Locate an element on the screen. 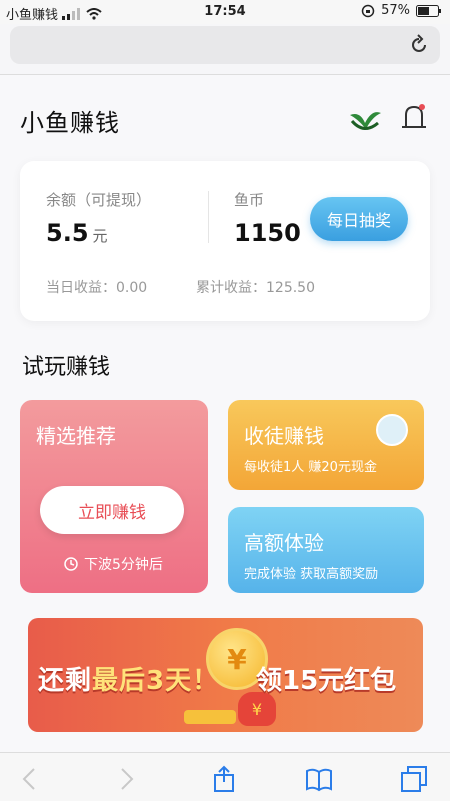 This screenshot has height=801, width=450. balance-value-wrap: 5.5 元 is located at coordinates (77, 233).